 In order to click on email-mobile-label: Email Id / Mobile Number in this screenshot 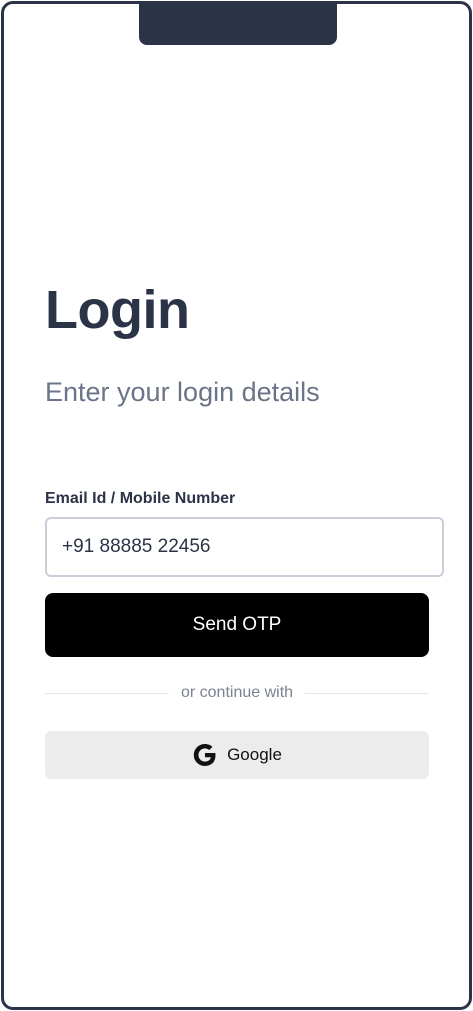, I will do `click(140, 498)`.